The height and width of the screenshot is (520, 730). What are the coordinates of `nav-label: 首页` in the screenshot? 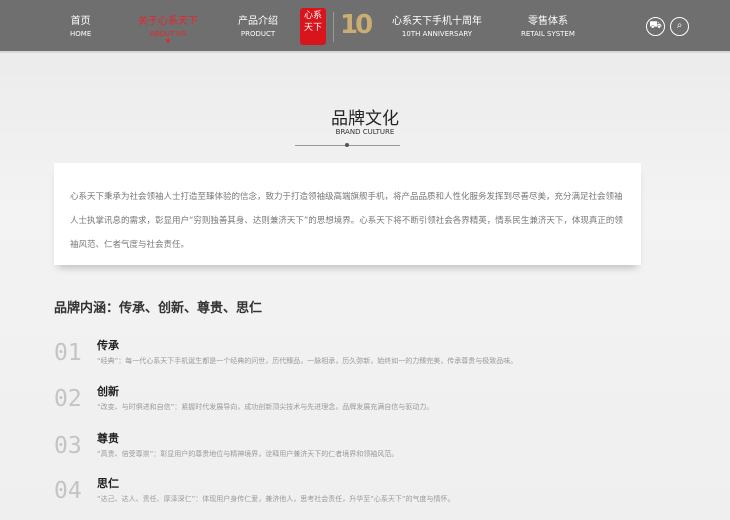 It's located at (80, 21).